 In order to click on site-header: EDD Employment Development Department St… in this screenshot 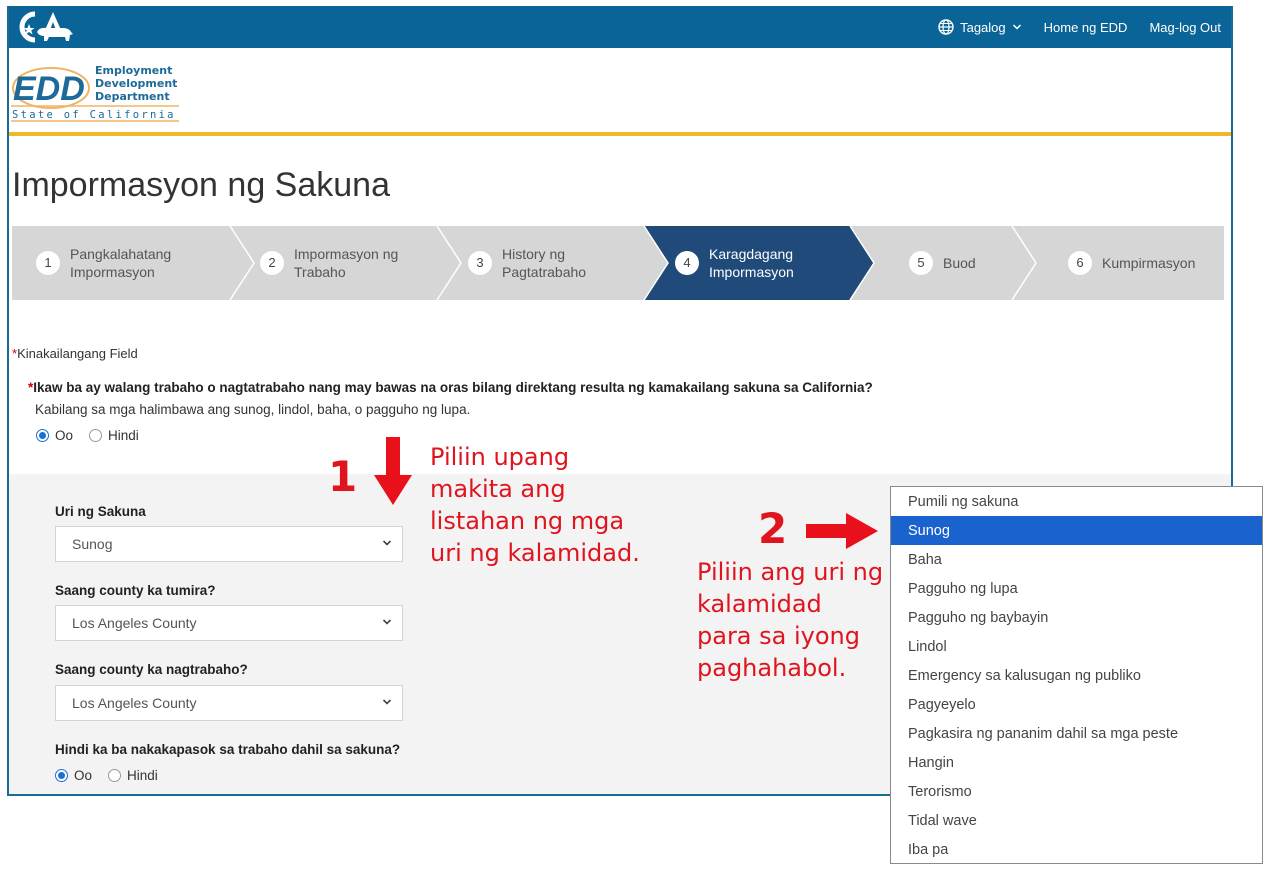, I will do `click(620, 90)`.